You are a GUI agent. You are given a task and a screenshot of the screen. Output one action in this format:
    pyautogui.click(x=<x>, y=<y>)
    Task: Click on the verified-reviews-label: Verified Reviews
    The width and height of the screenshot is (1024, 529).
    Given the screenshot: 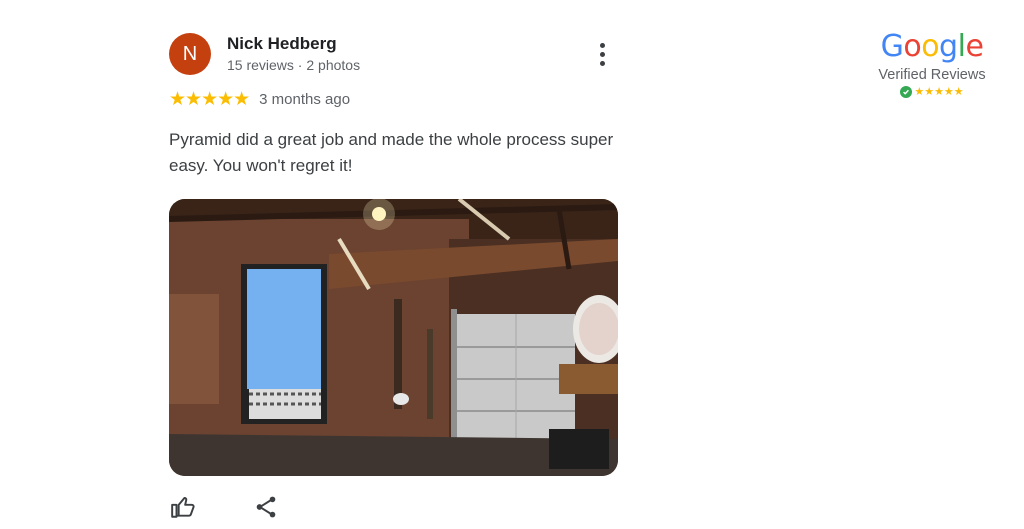 What is the action you would take?
    pyautogui.click(x=932, y=75)
    